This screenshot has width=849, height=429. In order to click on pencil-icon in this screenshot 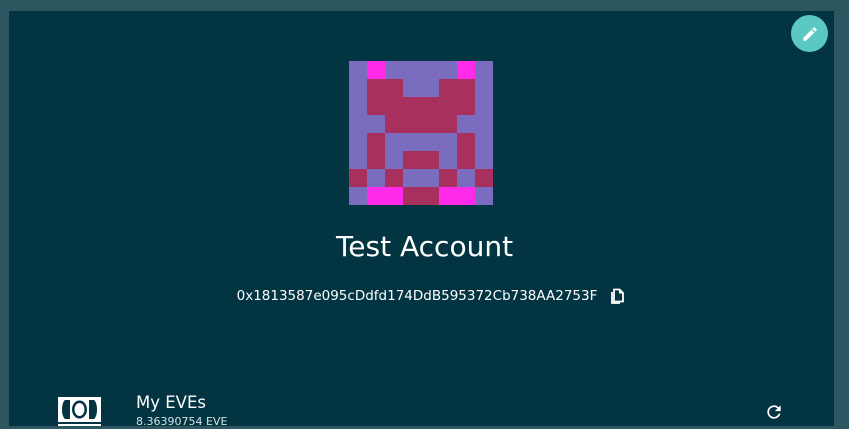, I will do `click(809, 33)`.